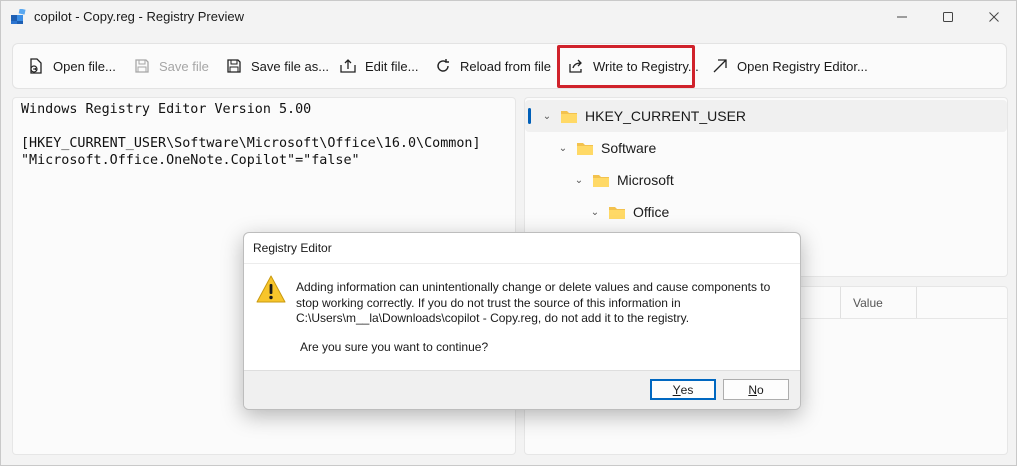  Describe the element at coordinates (18, 16) in the screenshot. I see `registry-app-icon` at that location.